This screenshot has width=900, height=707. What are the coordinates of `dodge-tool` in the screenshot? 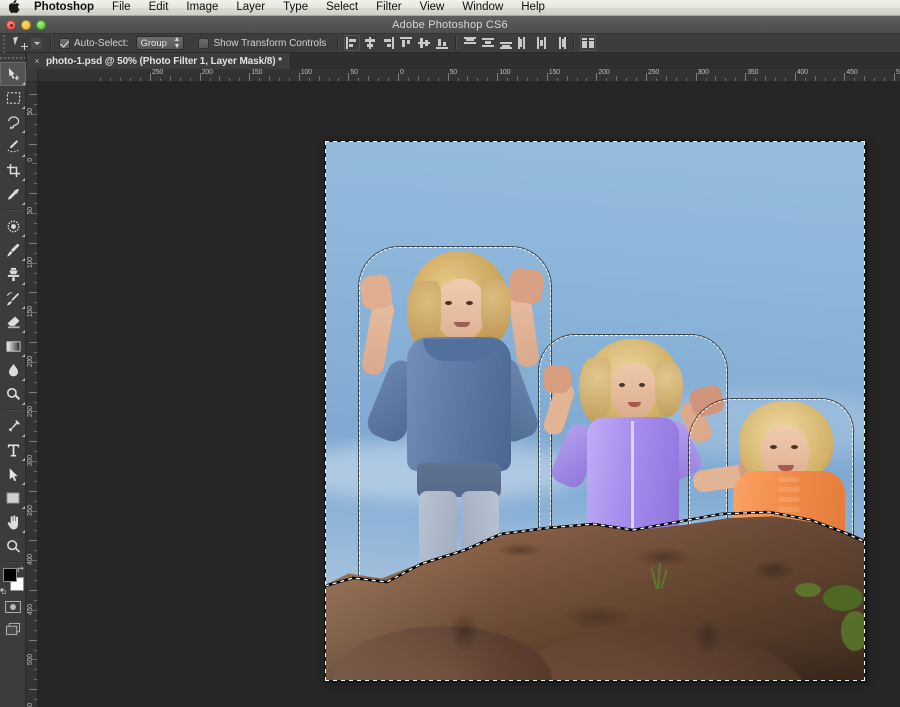 It's located at (13, 394).